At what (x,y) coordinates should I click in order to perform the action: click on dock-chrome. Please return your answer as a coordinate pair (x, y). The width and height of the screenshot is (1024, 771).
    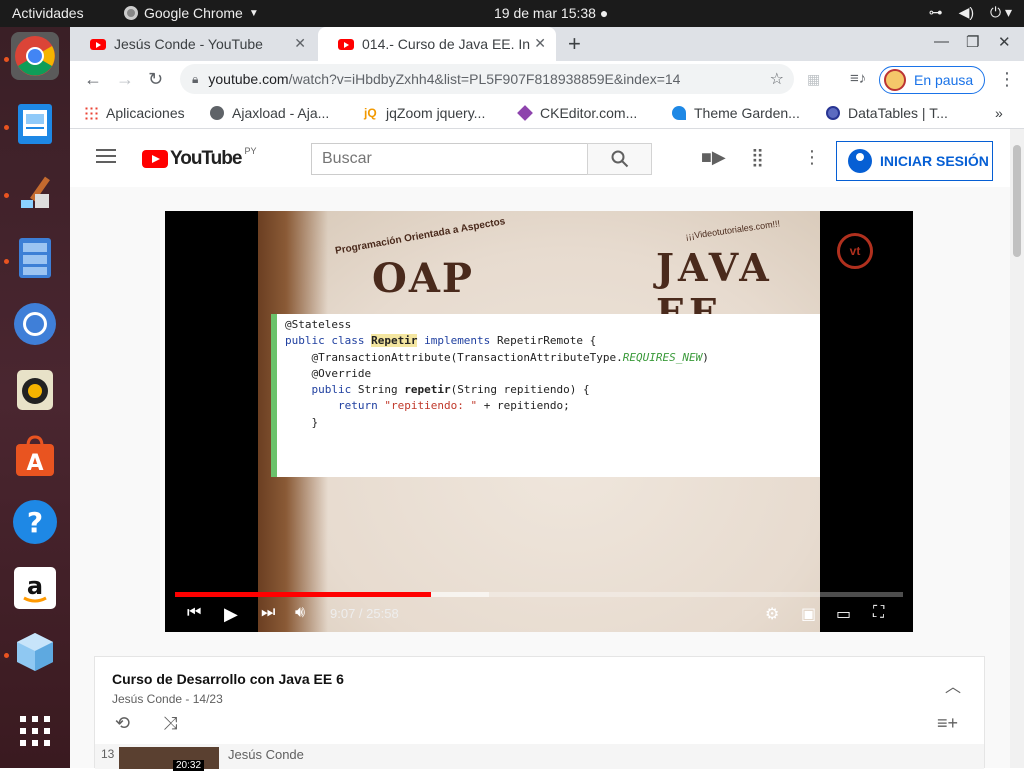
    Looking at the image, I should click on (35, 56).